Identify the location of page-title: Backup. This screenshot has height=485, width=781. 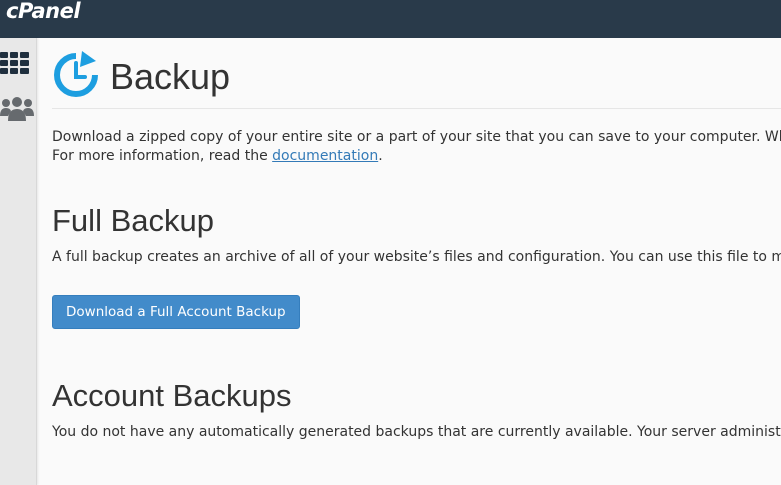
(170, 76).